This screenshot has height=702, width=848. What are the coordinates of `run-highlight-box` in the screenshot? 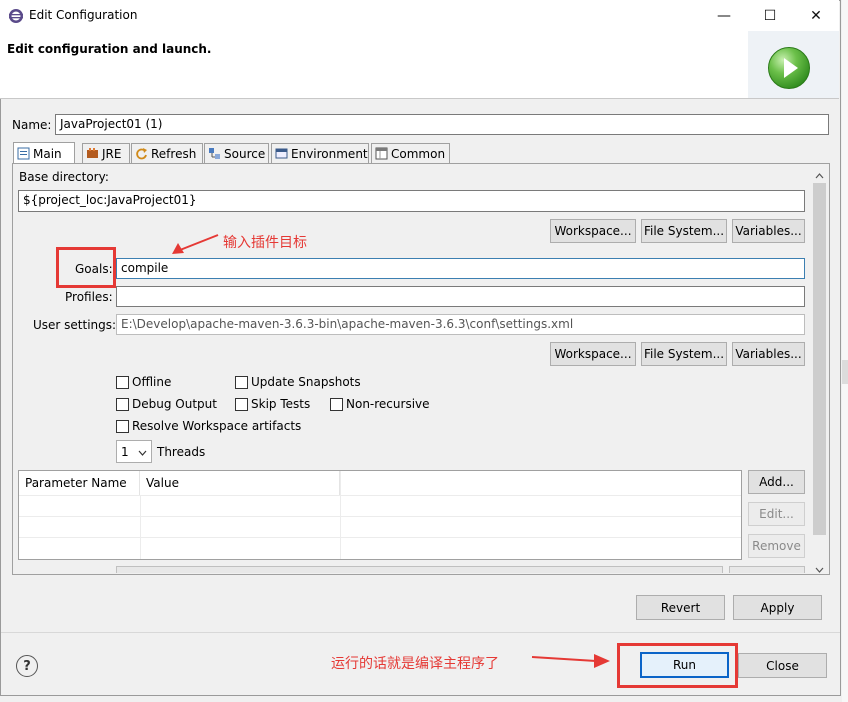 It's located at (677, 665).